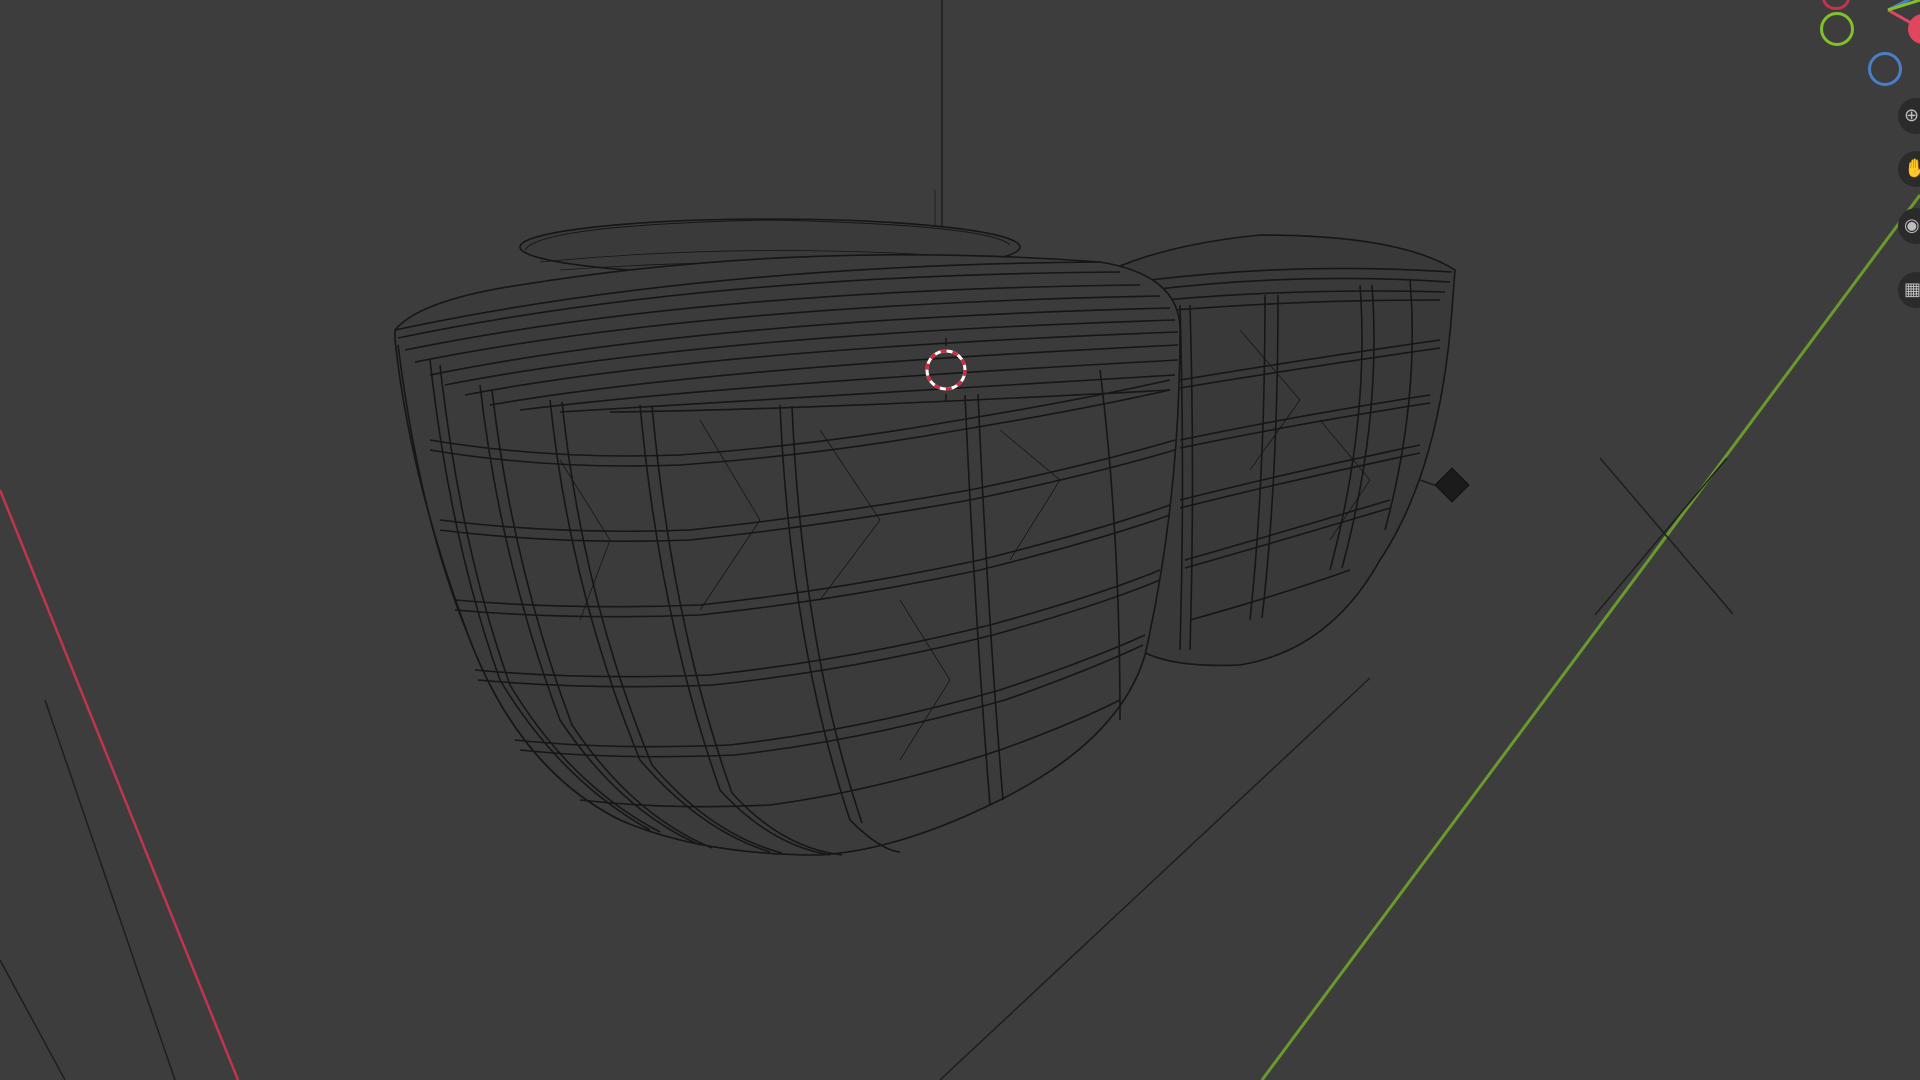  I want to click on light-icon, so click(1444, 485).